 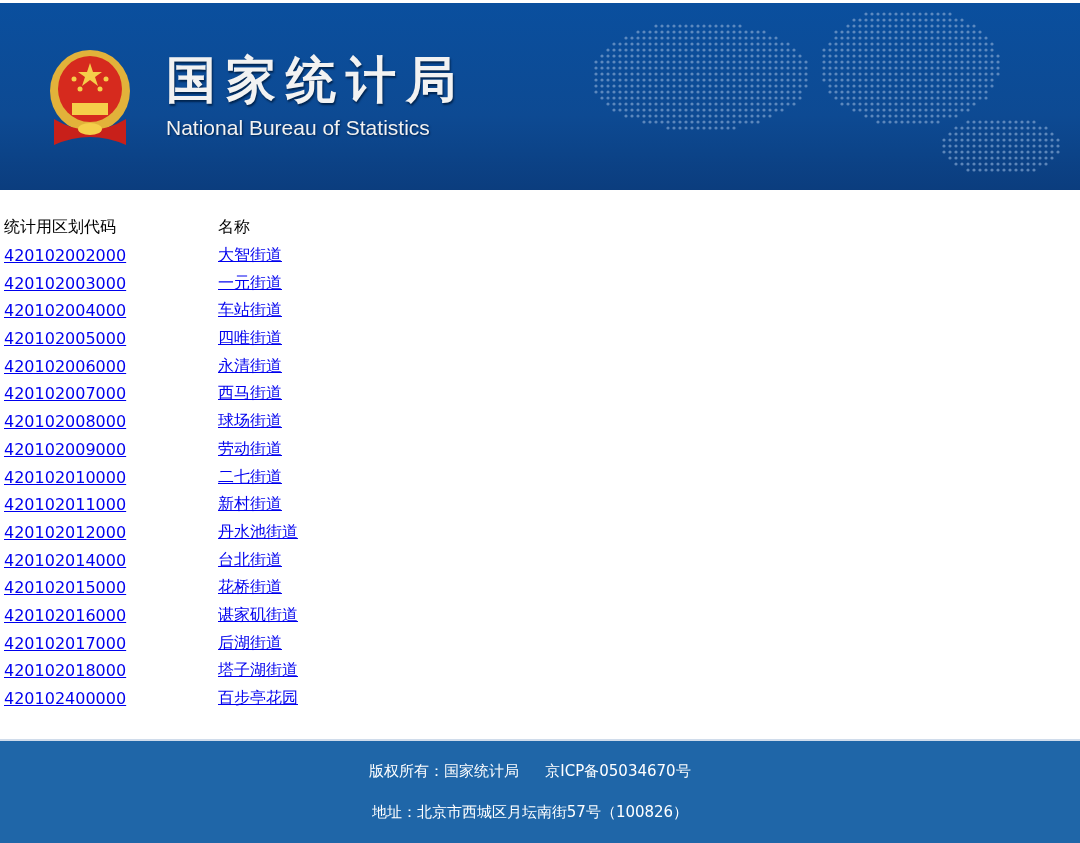 I want to click on name-link: 四唯街道, so click(x=250, y=338).